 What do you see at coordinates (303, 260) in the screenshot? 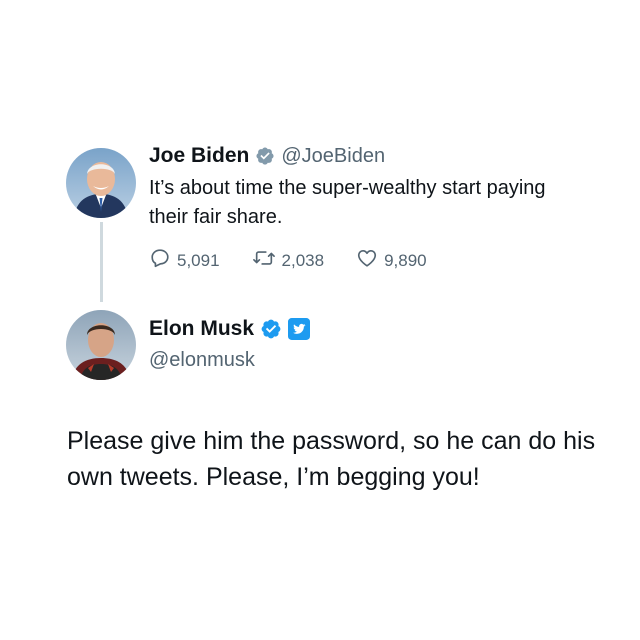
I see `retweet-count: 2,038` at bounding box center [303, 260].